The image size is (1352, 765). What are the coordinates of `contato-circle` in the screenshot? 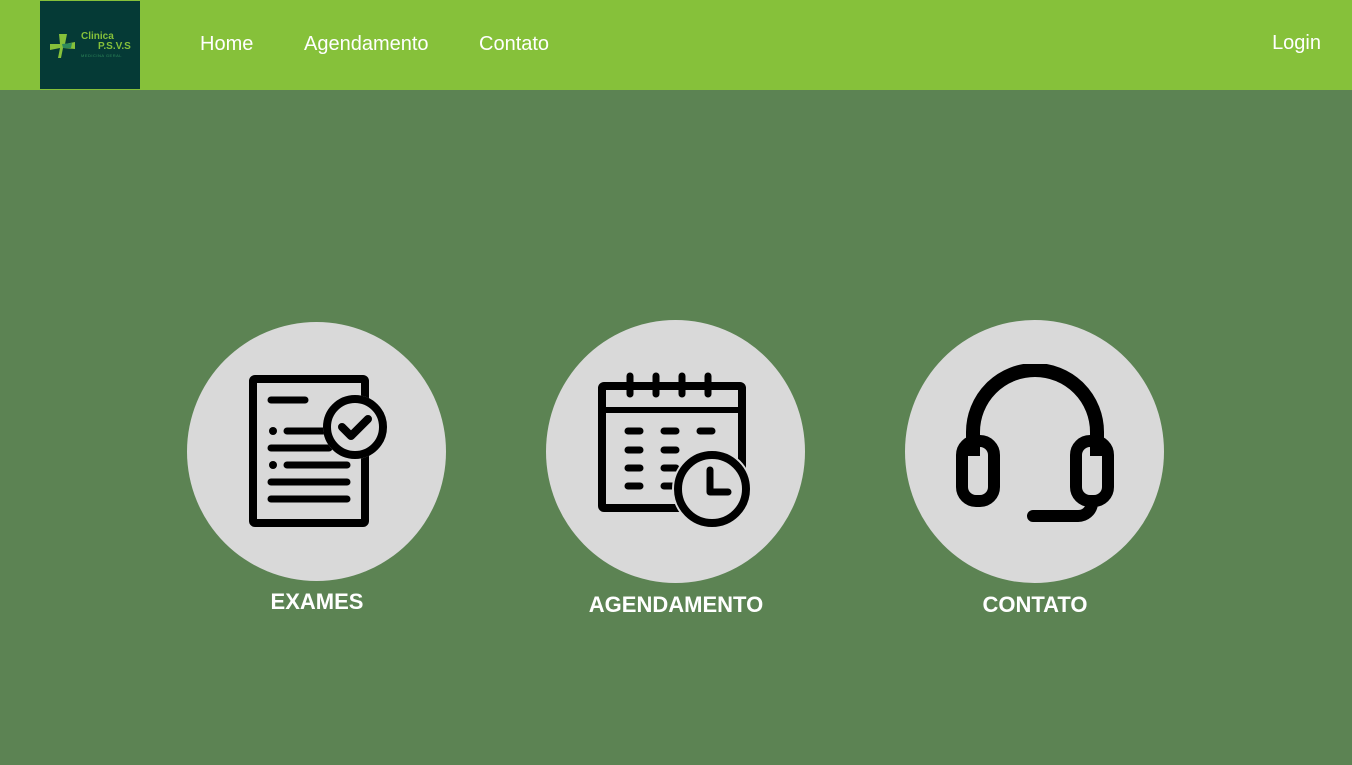 It's located at (1034, 451).